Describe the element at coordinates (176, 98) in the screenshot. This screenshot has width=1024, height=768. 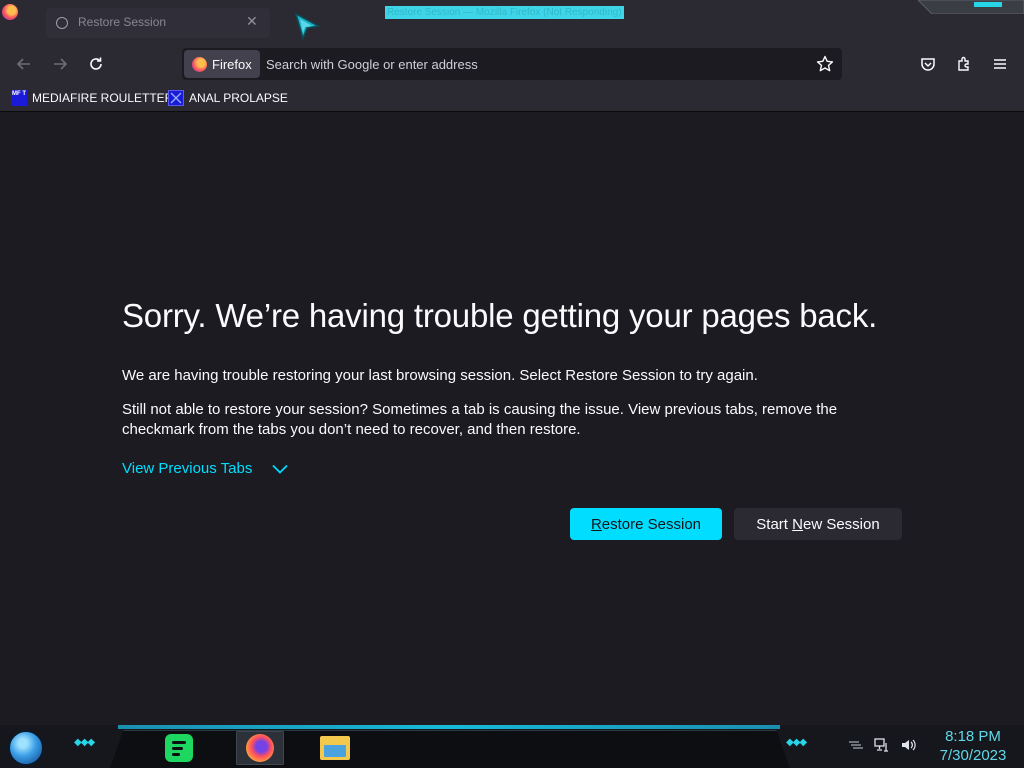
I see `x-box-icon` at that location.